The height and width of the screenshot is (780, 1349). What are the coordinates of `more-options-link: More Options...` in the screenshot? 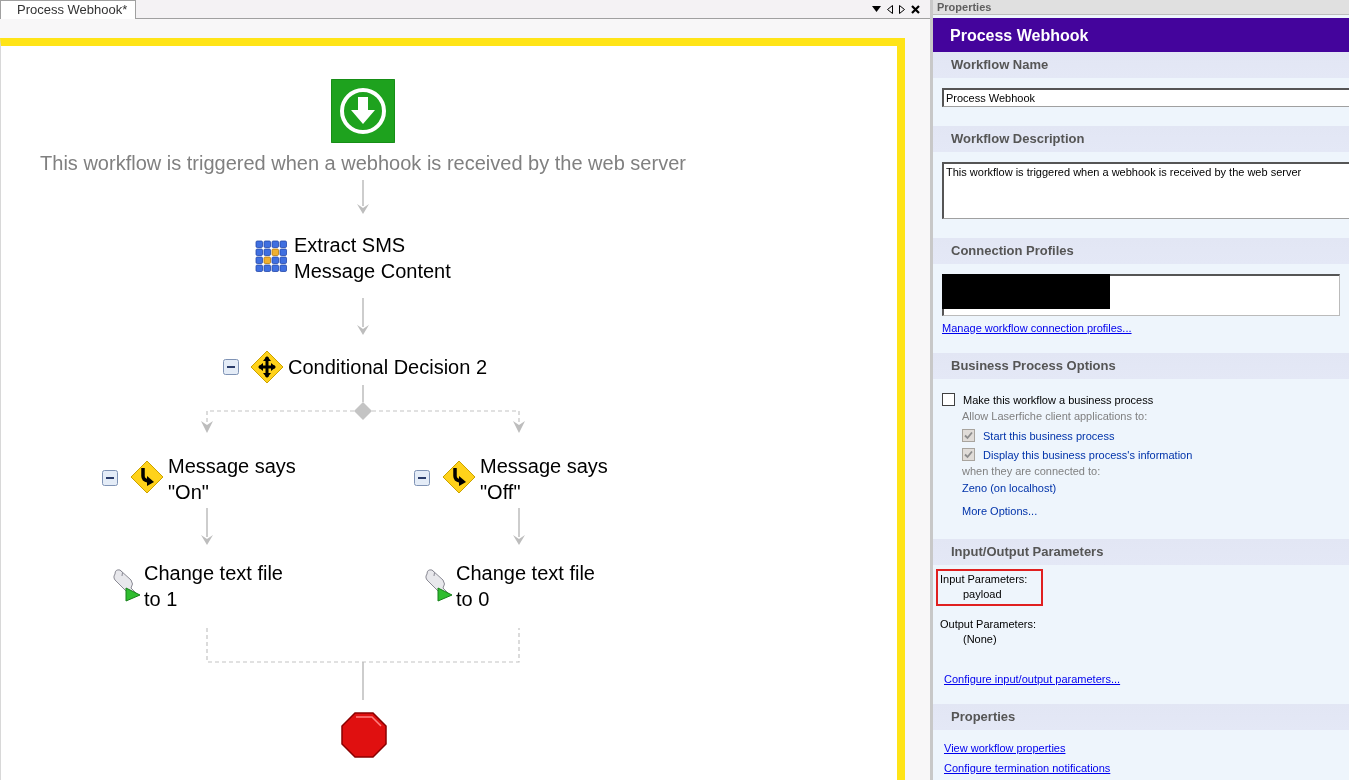 It's located at (1000, 511).